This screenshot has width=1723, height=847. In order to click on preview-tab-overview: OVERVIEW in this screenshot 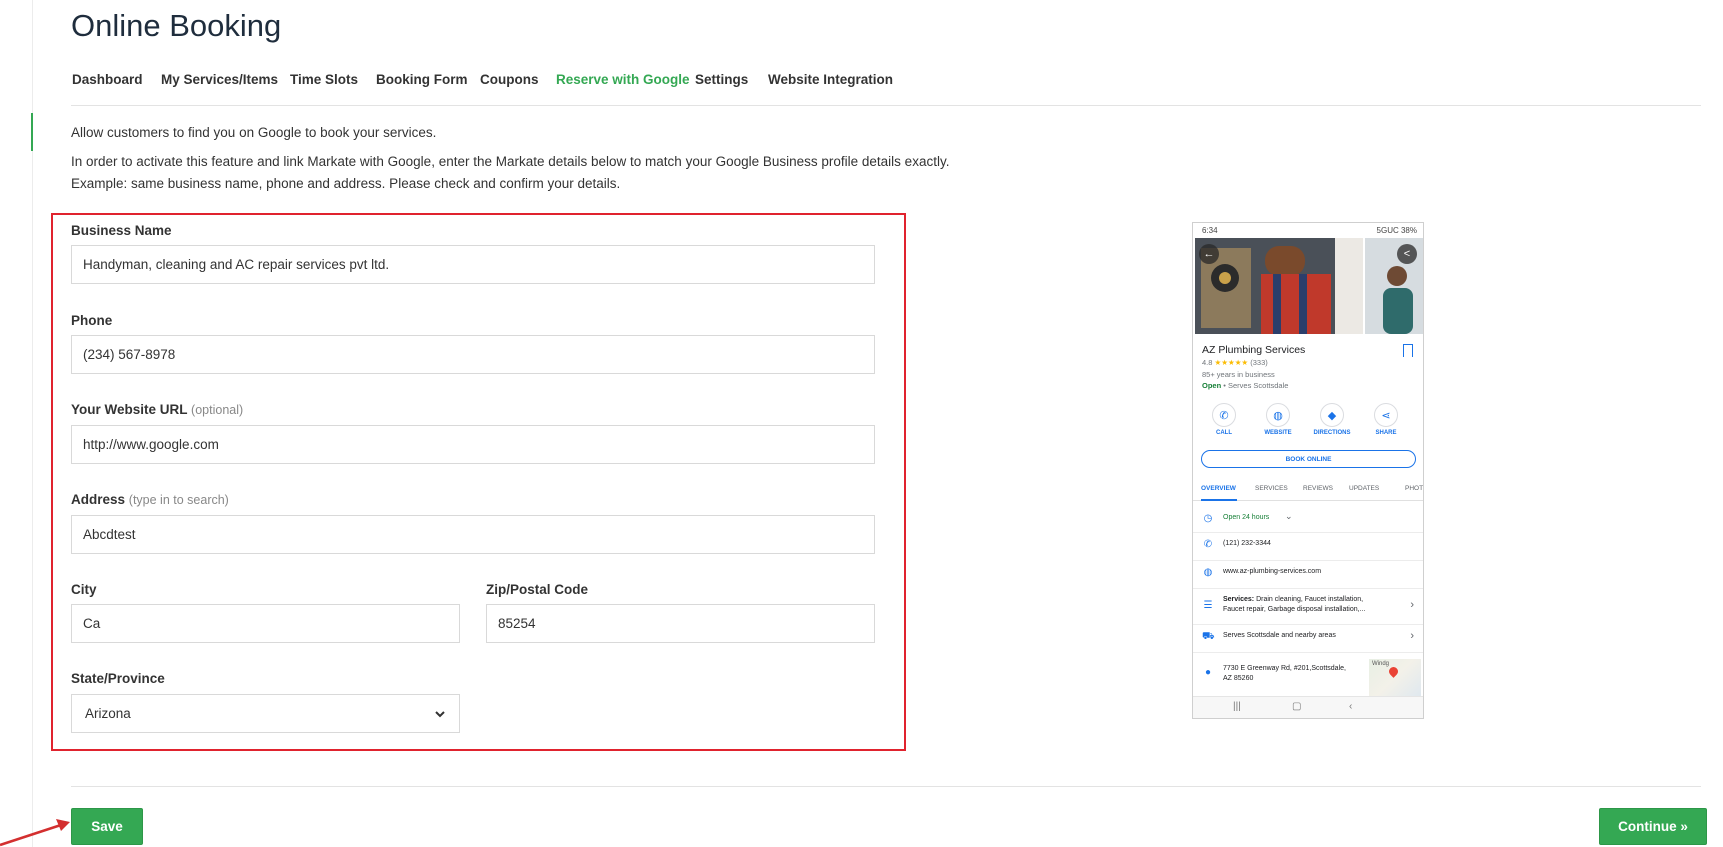, I will do `click(1218, 488)`.